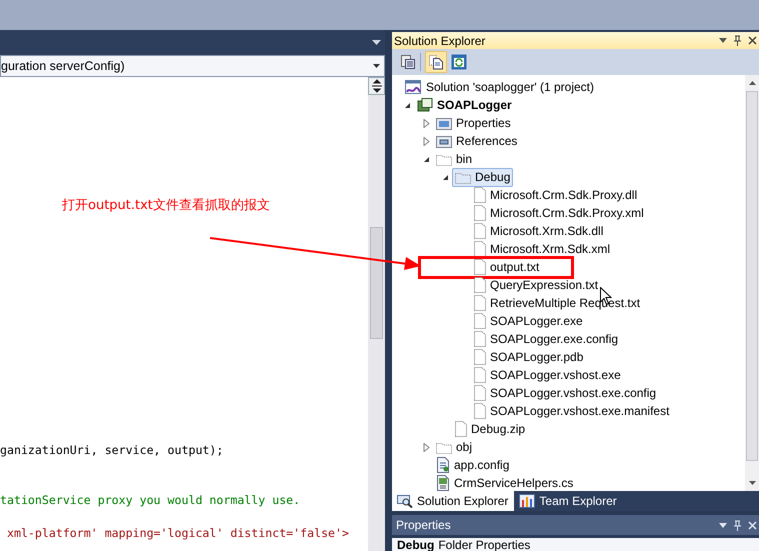  What do you see at coordinates (506, 267) in the screenshot?
I see `tree-item: output.txt` at bounding box center [506, 267].